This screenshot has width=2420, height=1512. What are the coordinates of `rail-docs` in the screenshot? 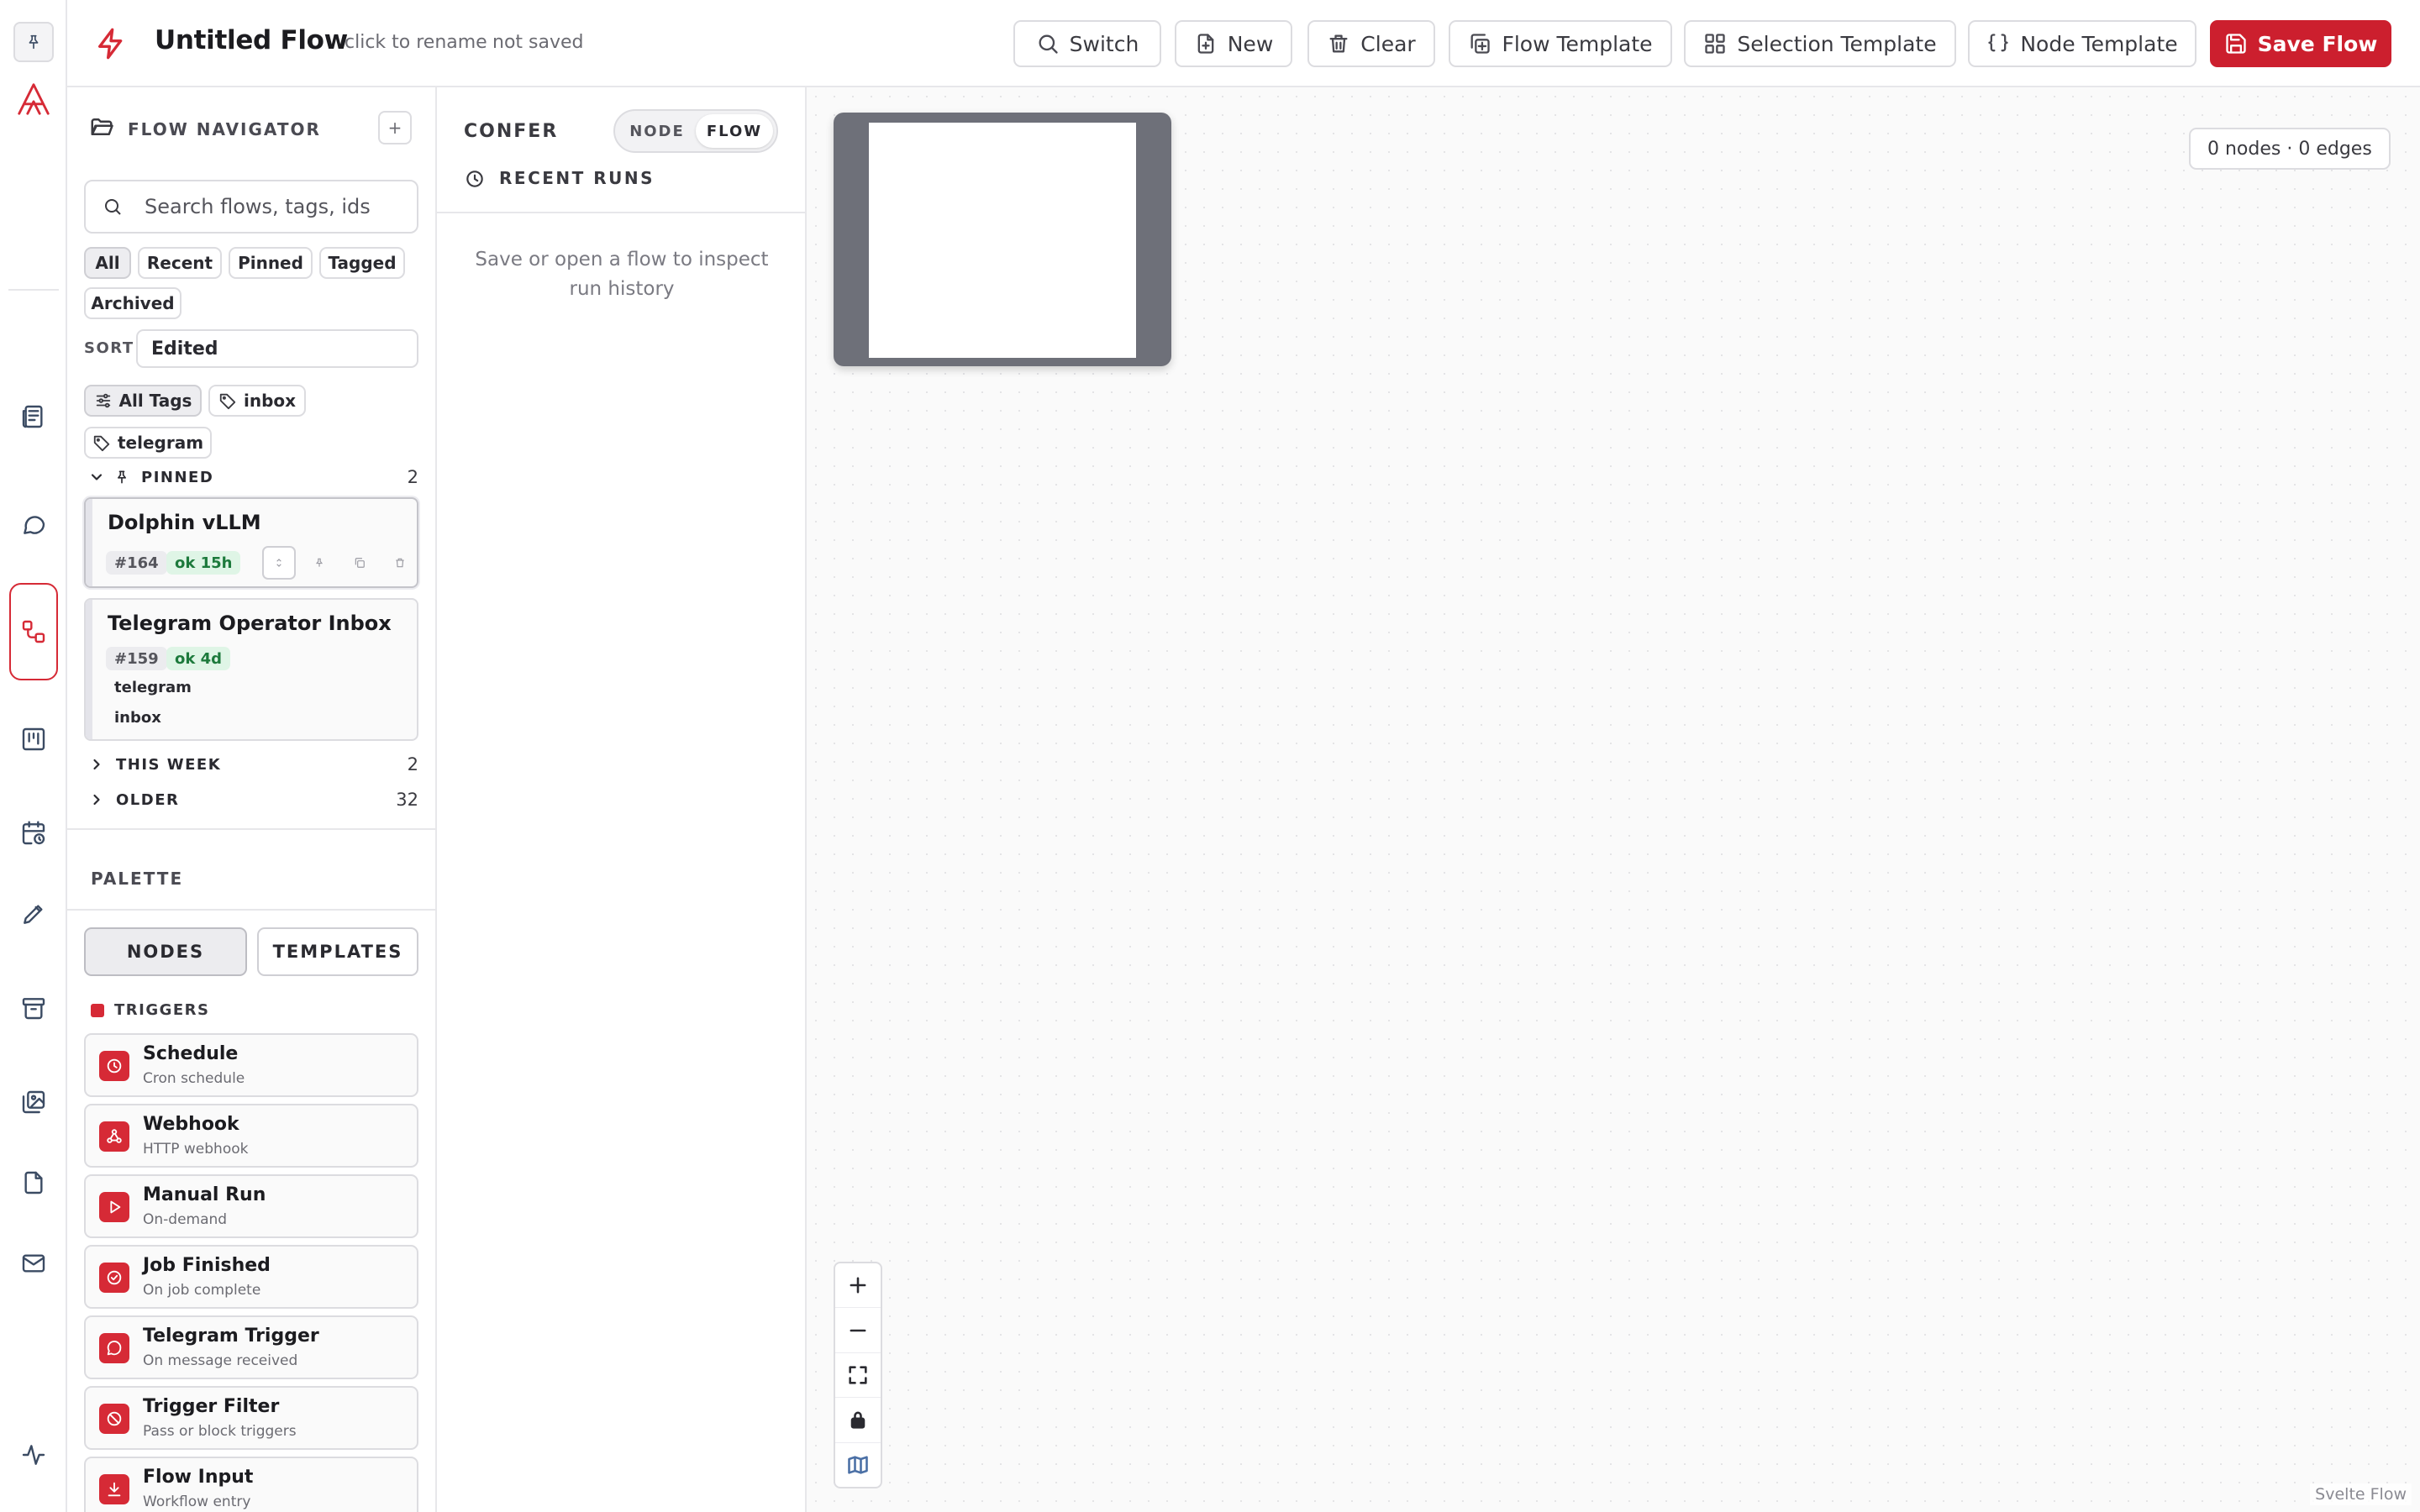 It's located at (34, 416).